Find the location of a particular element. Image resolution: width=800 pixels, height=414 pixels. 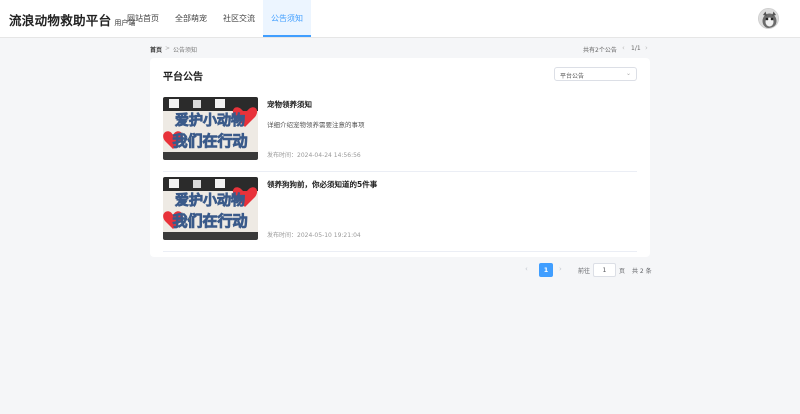

breadcrumb-bar: 首页 > 公告须知 共有2个公告 ‹ 1/1 › is located at coordinates (400, 49).